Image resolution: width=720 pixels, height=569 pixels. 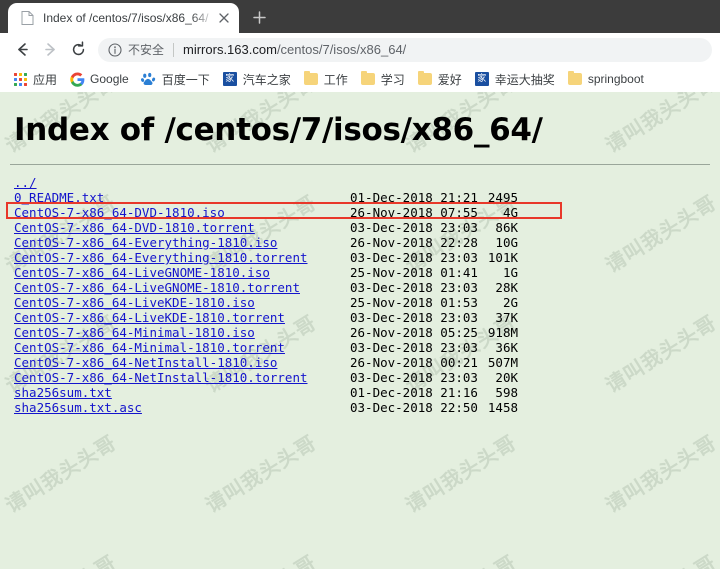 What do you see at coordinates (362, 182) in the screenshot?
I see `parent-directory-row: ../` at bounding box center [362, 182].